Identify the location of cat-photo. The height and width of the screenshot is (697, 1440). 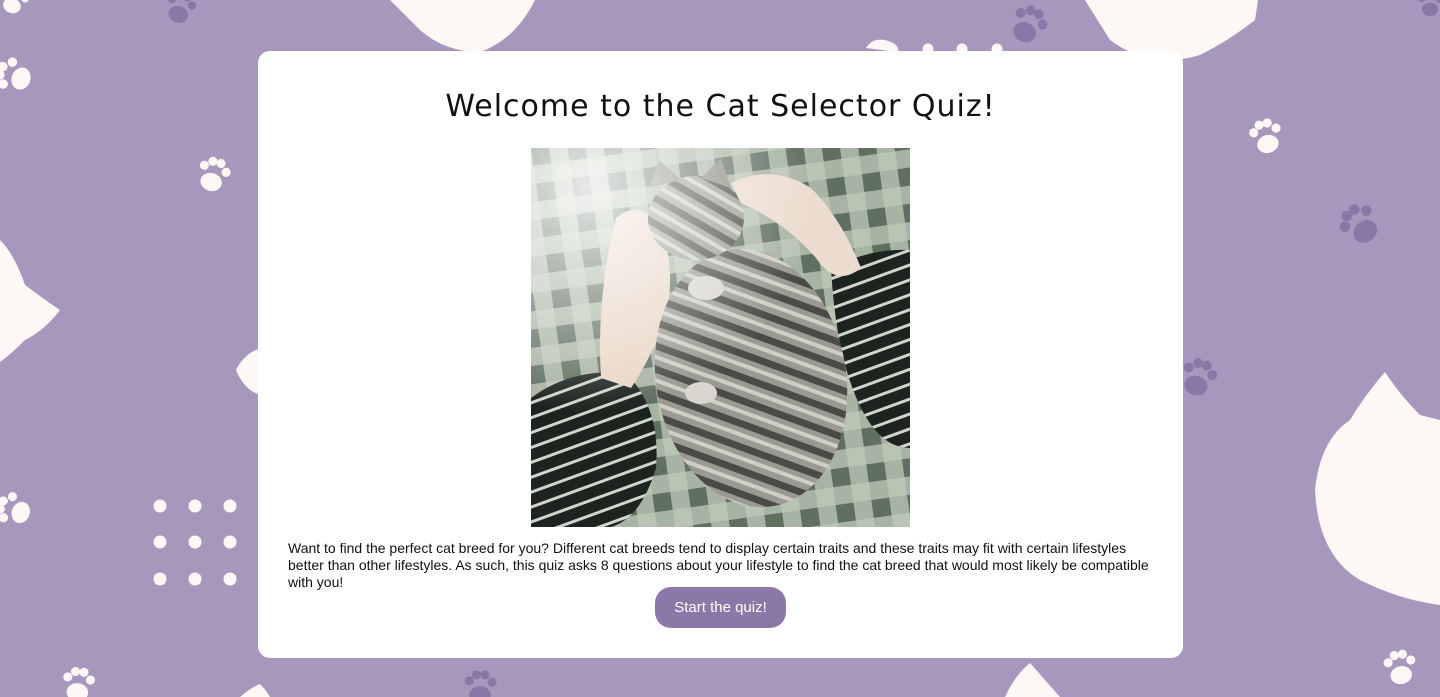
(720, 337).